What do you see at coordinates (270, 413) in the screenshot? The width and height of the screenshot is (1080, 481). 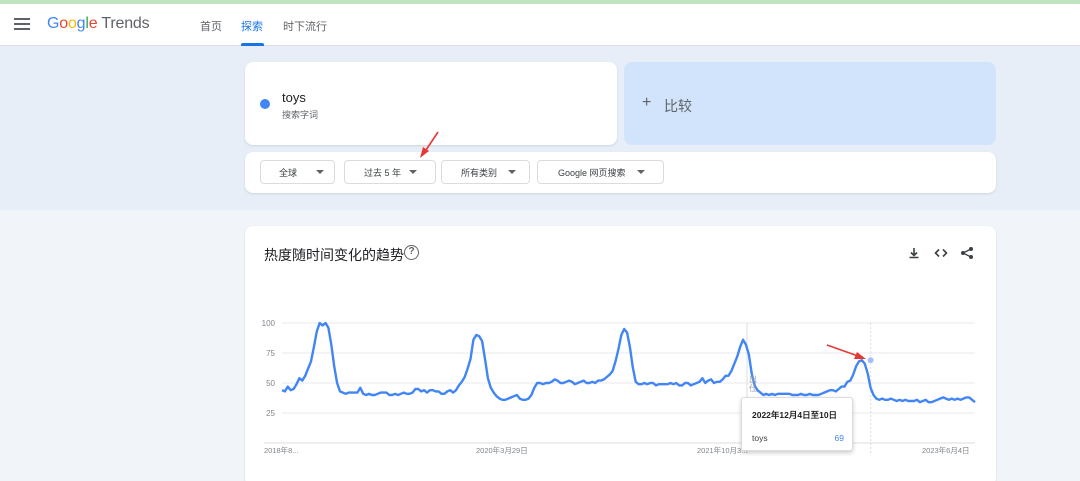 I see `y-tick-label: 25` at bounding box center [270, 413].